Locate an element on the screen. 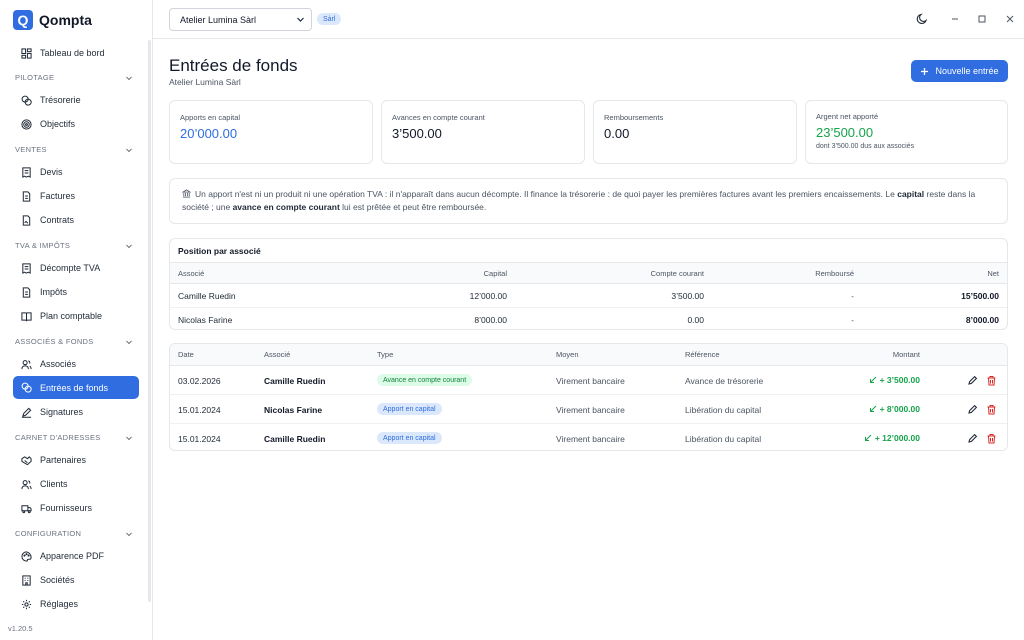 The image size is (1024, 640). trash-icon is located at coordinates (991, 381).